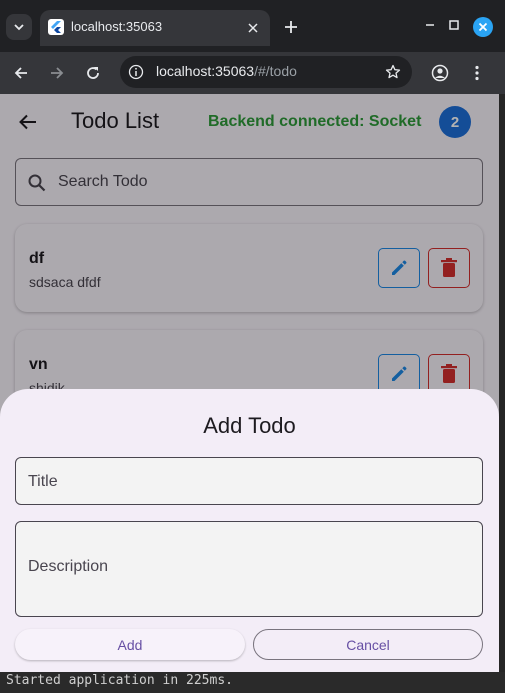 This screenshot has width=505, height=693. I want to click on browser-menu-button, so click(477, 73).